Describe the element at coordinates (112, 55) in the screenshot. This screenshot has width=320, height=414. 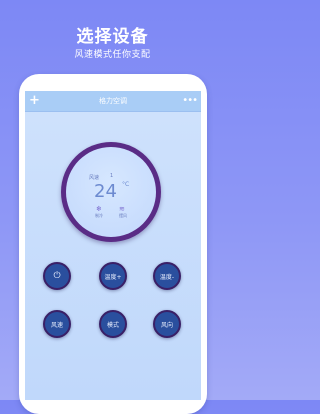
I see `promo-subtitle: 风速模式任你支配` at that location.